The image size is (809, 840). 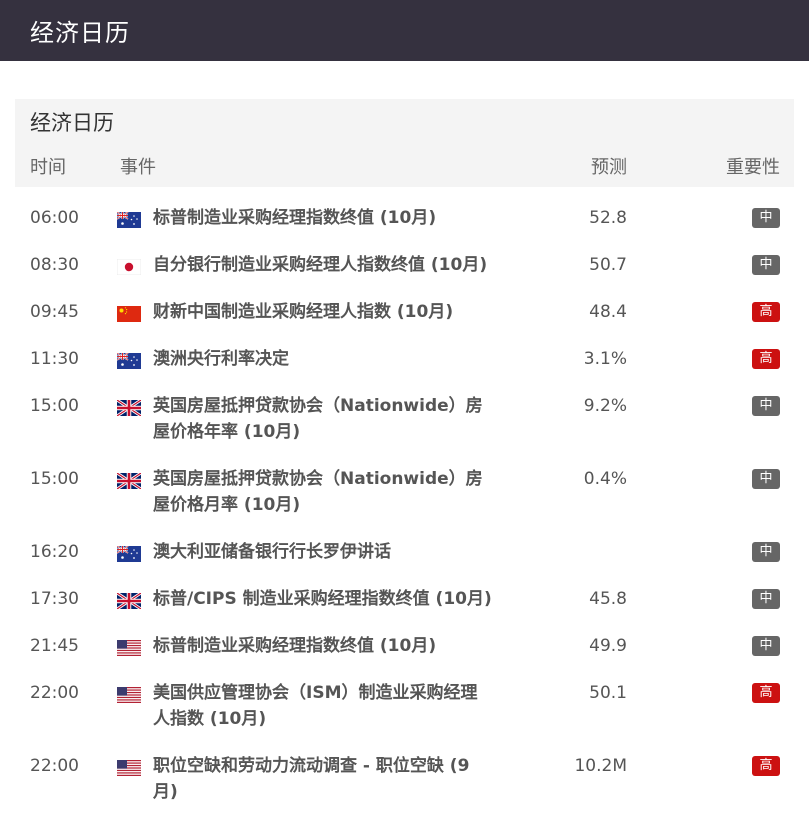 What do you see at coordinates (605, 406) in the screenshot?
I see `event-forecast: 9.2%` at bounding box center [605, 406].